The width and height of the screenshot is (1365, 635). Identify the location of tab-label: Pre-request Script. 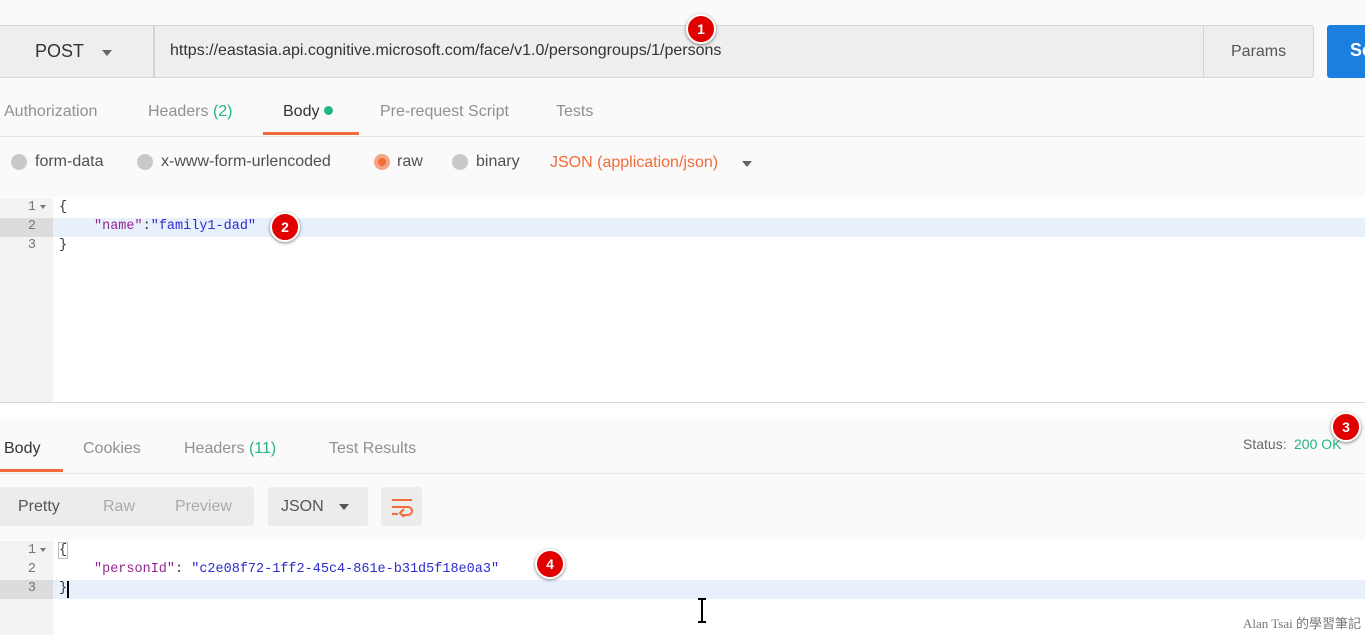
(444, 111).